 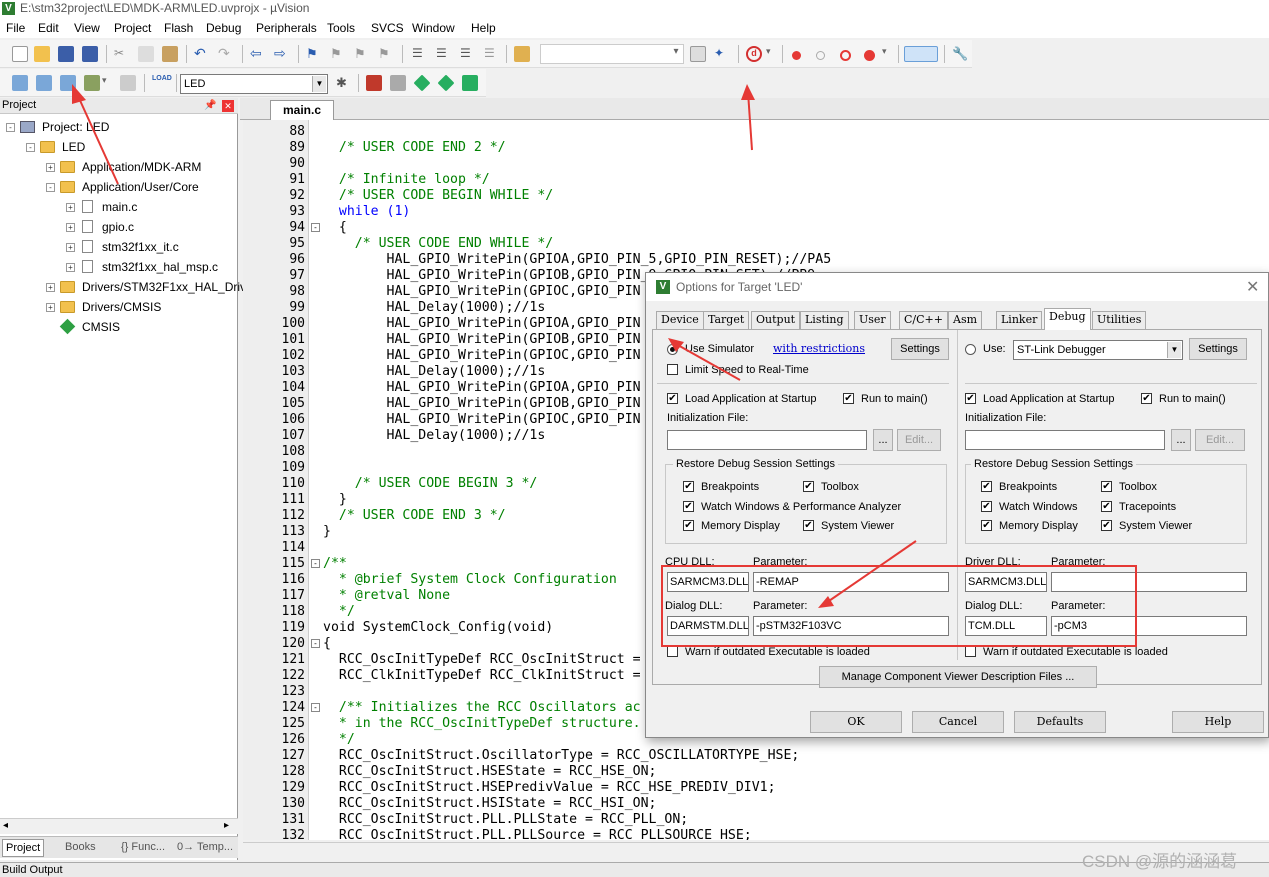 What do you see at coordinates (676, 345) in the screenshot?
I see `annotation-arrowhead-simulator` at bounding box center [676, 345].